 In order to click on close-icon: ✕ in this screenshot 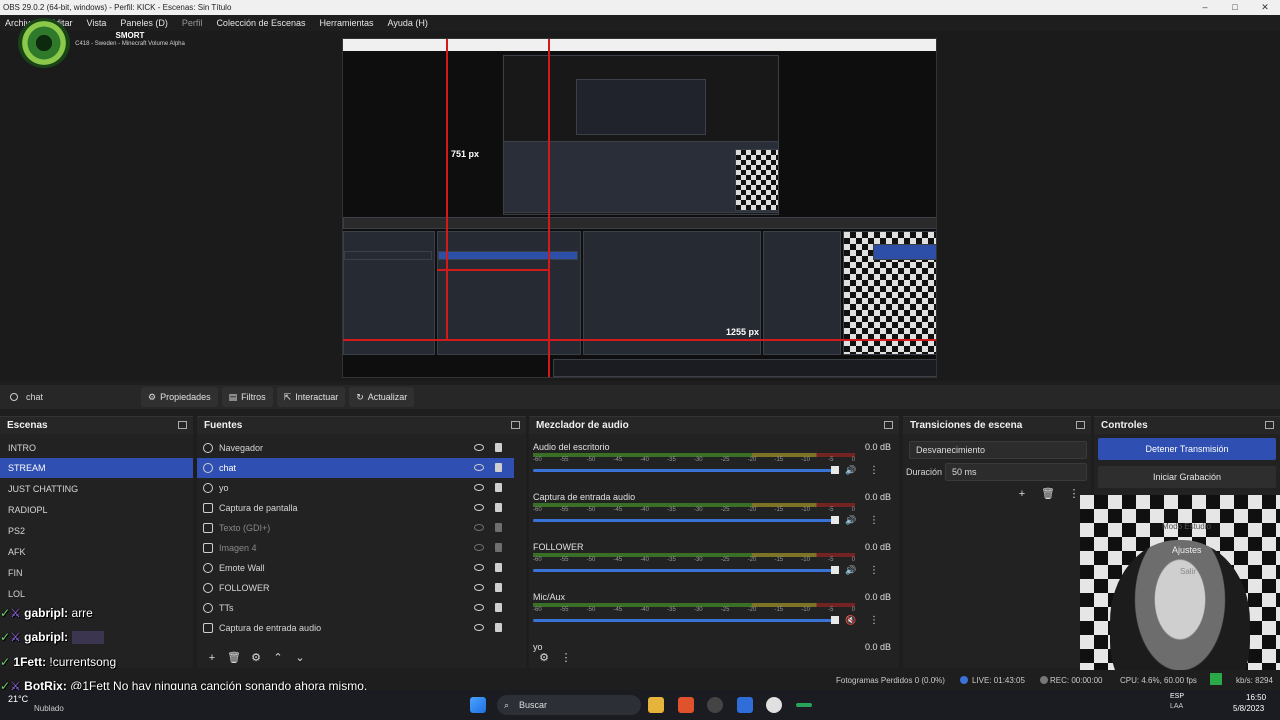, I will do `click(1265, 7)`.